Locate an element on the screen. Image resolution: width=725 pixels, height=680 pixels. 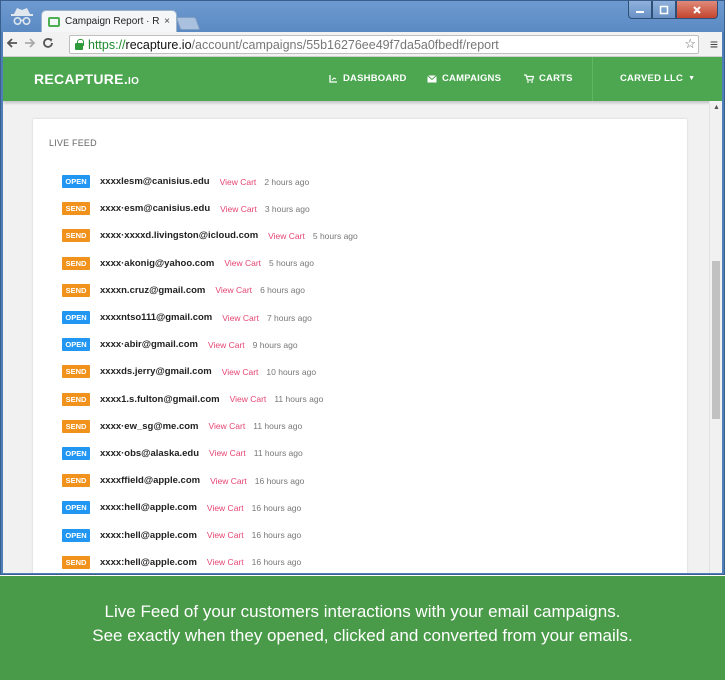
logo-text: RECAPTURE. is located at coordinates (81, 79).